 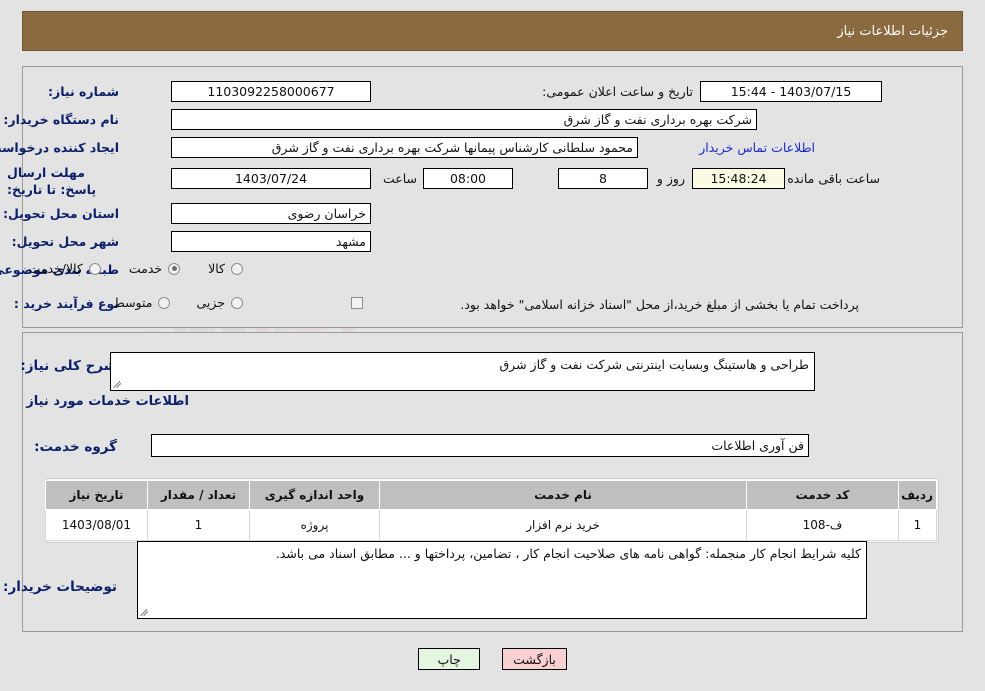 I want to click on cell-unit: پروژه, so click(x=314, y=525).